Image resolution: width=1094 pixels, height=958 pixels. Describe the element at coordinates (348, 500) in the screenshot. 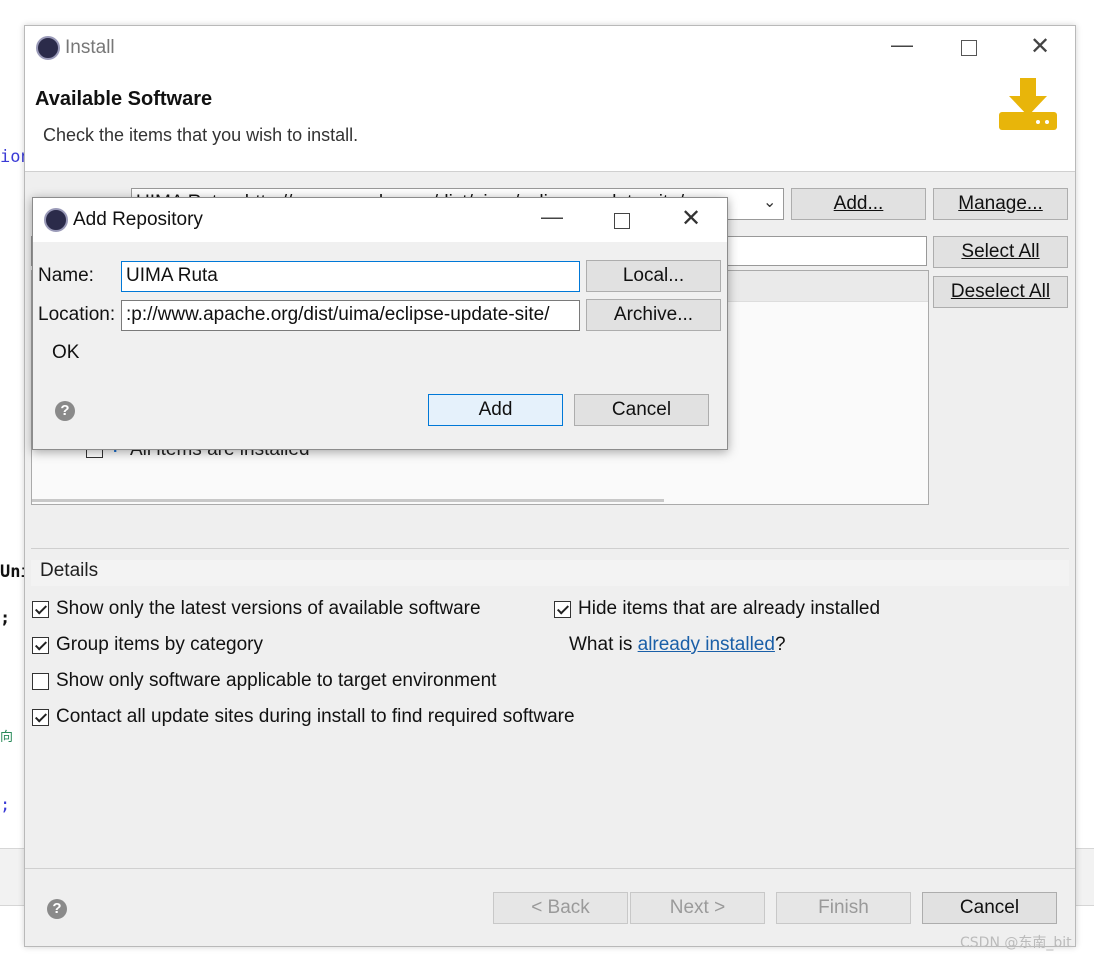

I see `horizontal-scrollbar` at that location.